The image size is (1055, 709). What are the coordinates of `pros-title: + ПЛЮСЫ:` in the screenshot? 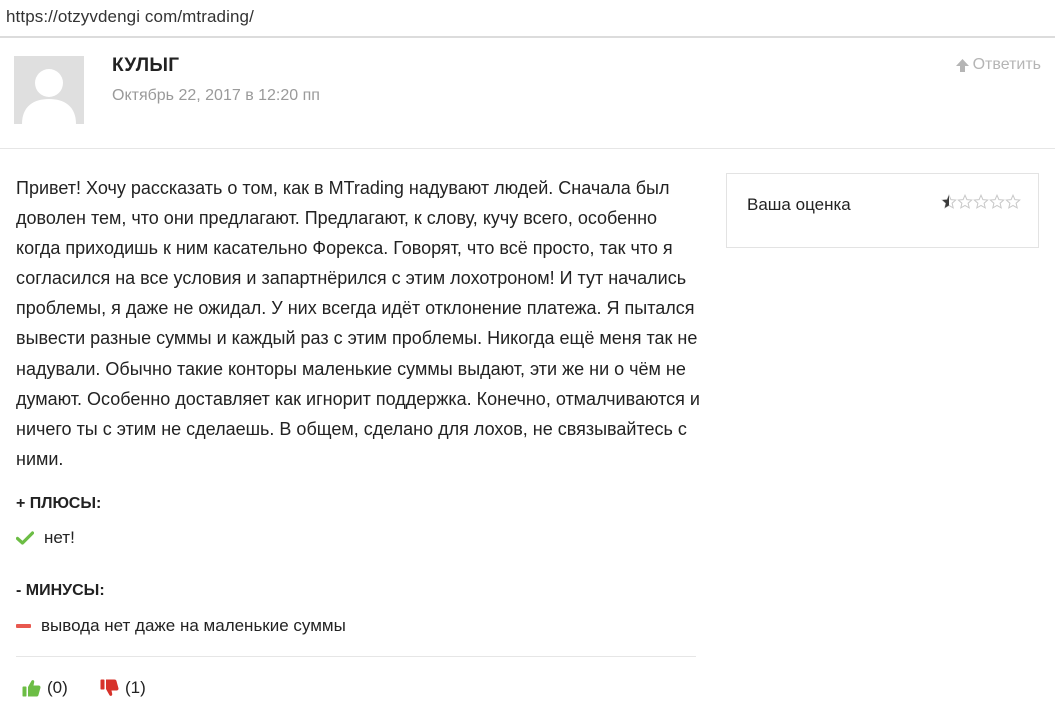 It's located at (59, 503).